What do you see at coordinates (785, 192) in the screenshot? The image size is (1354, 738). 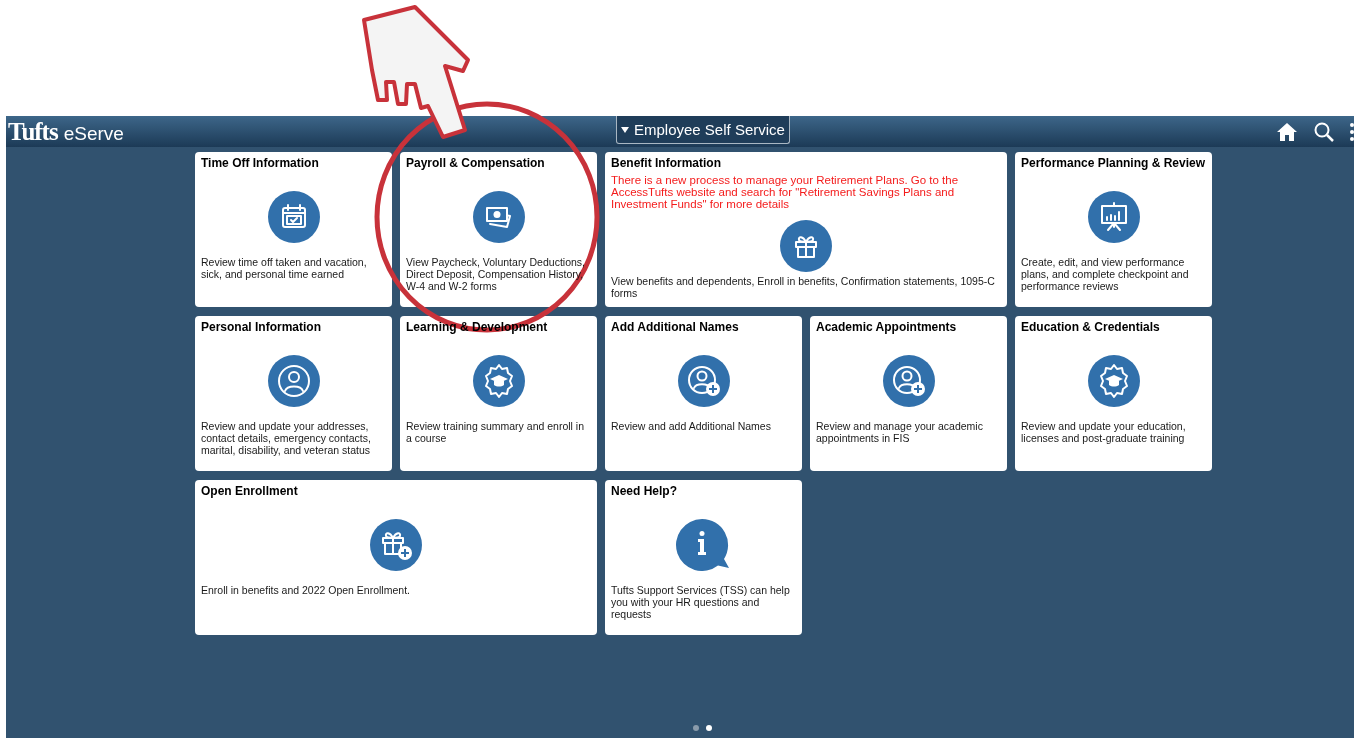 I see `notice-text: There is a new process to manage your Retirement Plans. Go to the AccessTufts website and search for "Retirement Savings Plans and Investment Funds" for more details` at bounding box center [785, 192].